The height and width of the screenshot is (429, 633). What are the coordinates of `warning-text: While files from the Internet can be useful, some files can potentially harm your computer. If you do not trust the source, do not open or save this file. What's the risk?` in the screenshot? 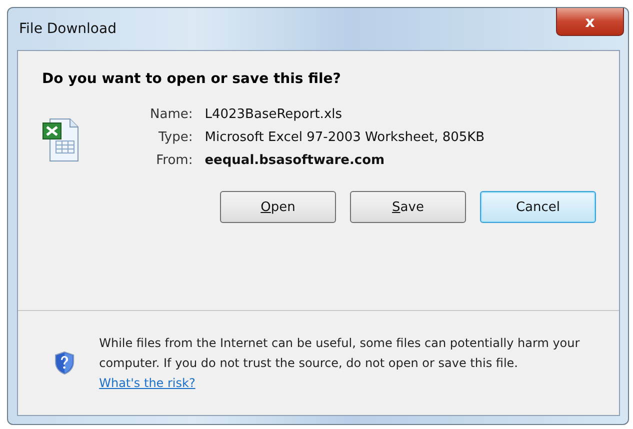 It's located at (340, 363).